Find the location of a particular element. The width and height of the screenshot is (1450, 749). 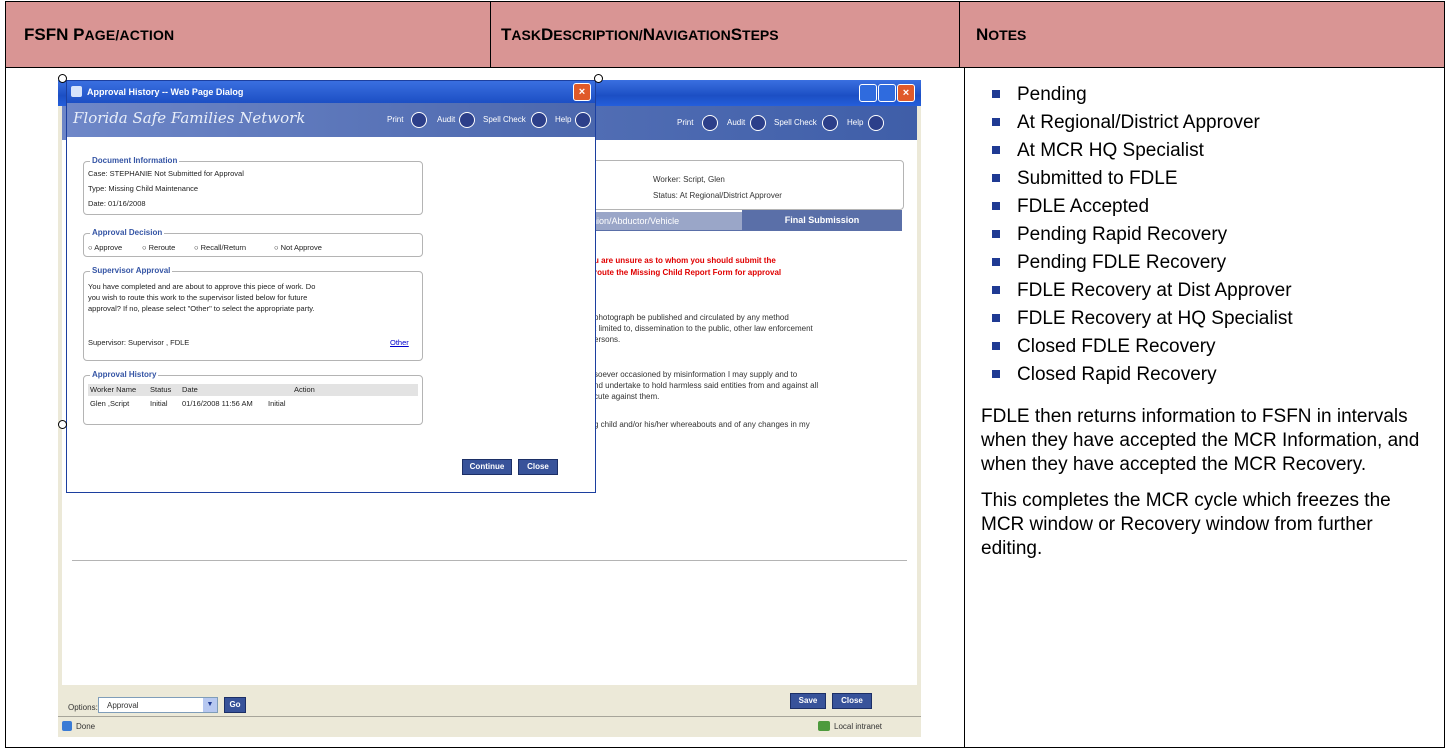

list-item-text: Closed Rapid Recovery is located at coordinates (1117, 374).